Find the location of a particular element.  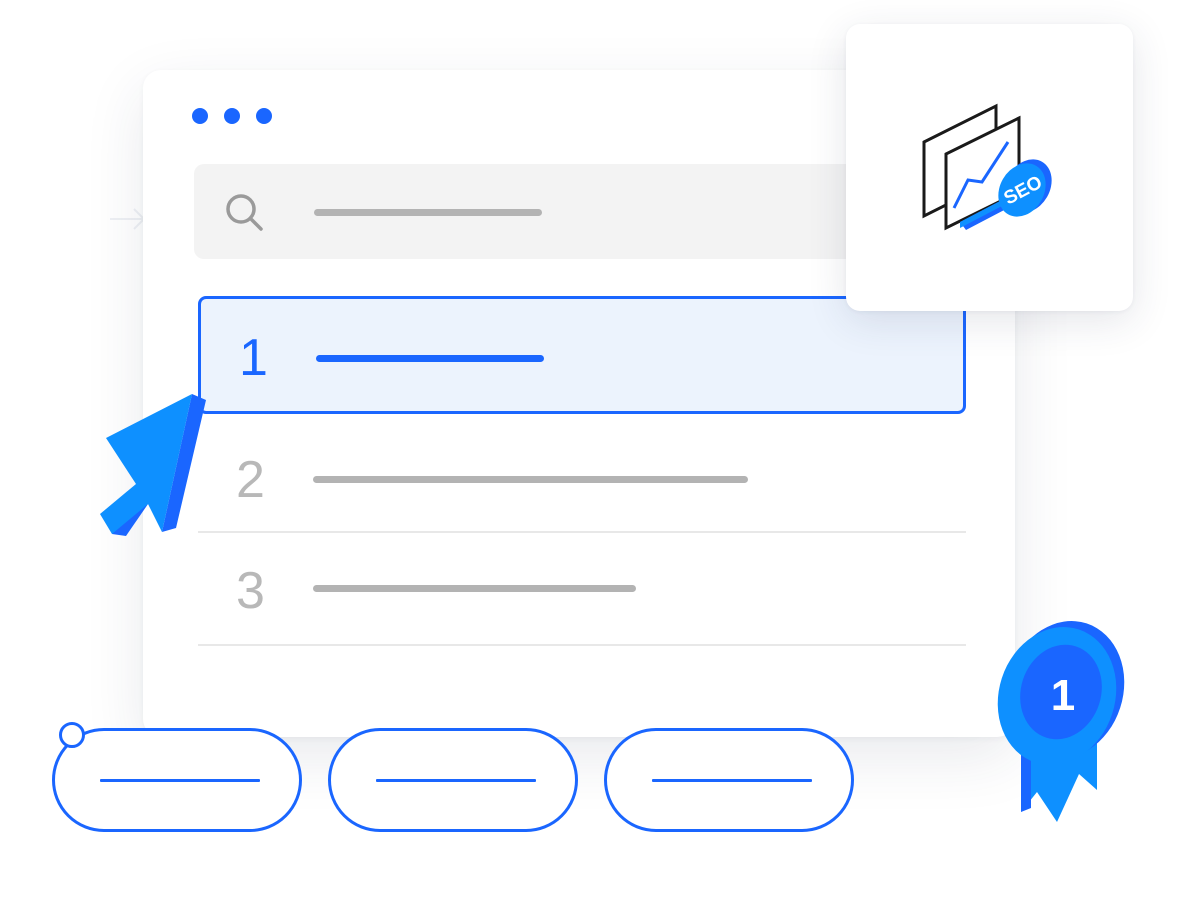

search-result: 3 is located at coordinates (582, 588).